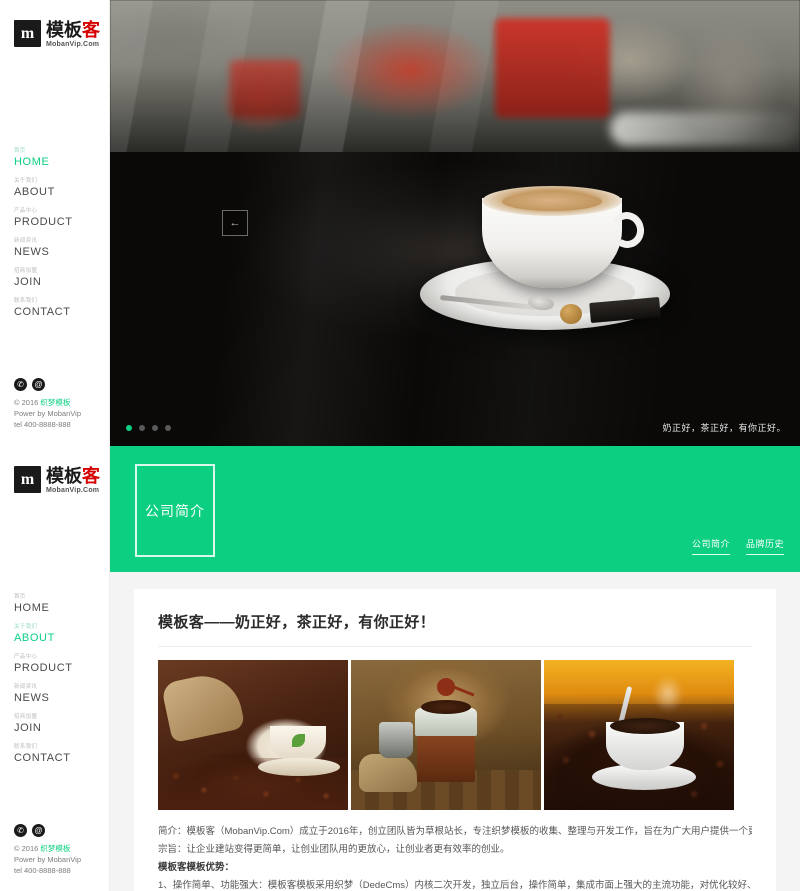 This screenshot has height=891, width=800. I want to click on coffee-foam-art, so click(552, 201).